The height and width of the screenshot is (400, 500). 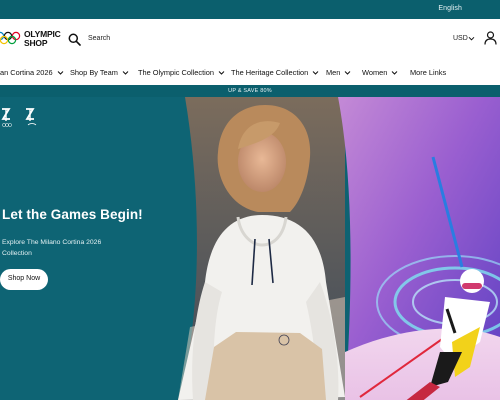 I want to click on nav-item-label: Shop By Team, so click(x=94, y=72).